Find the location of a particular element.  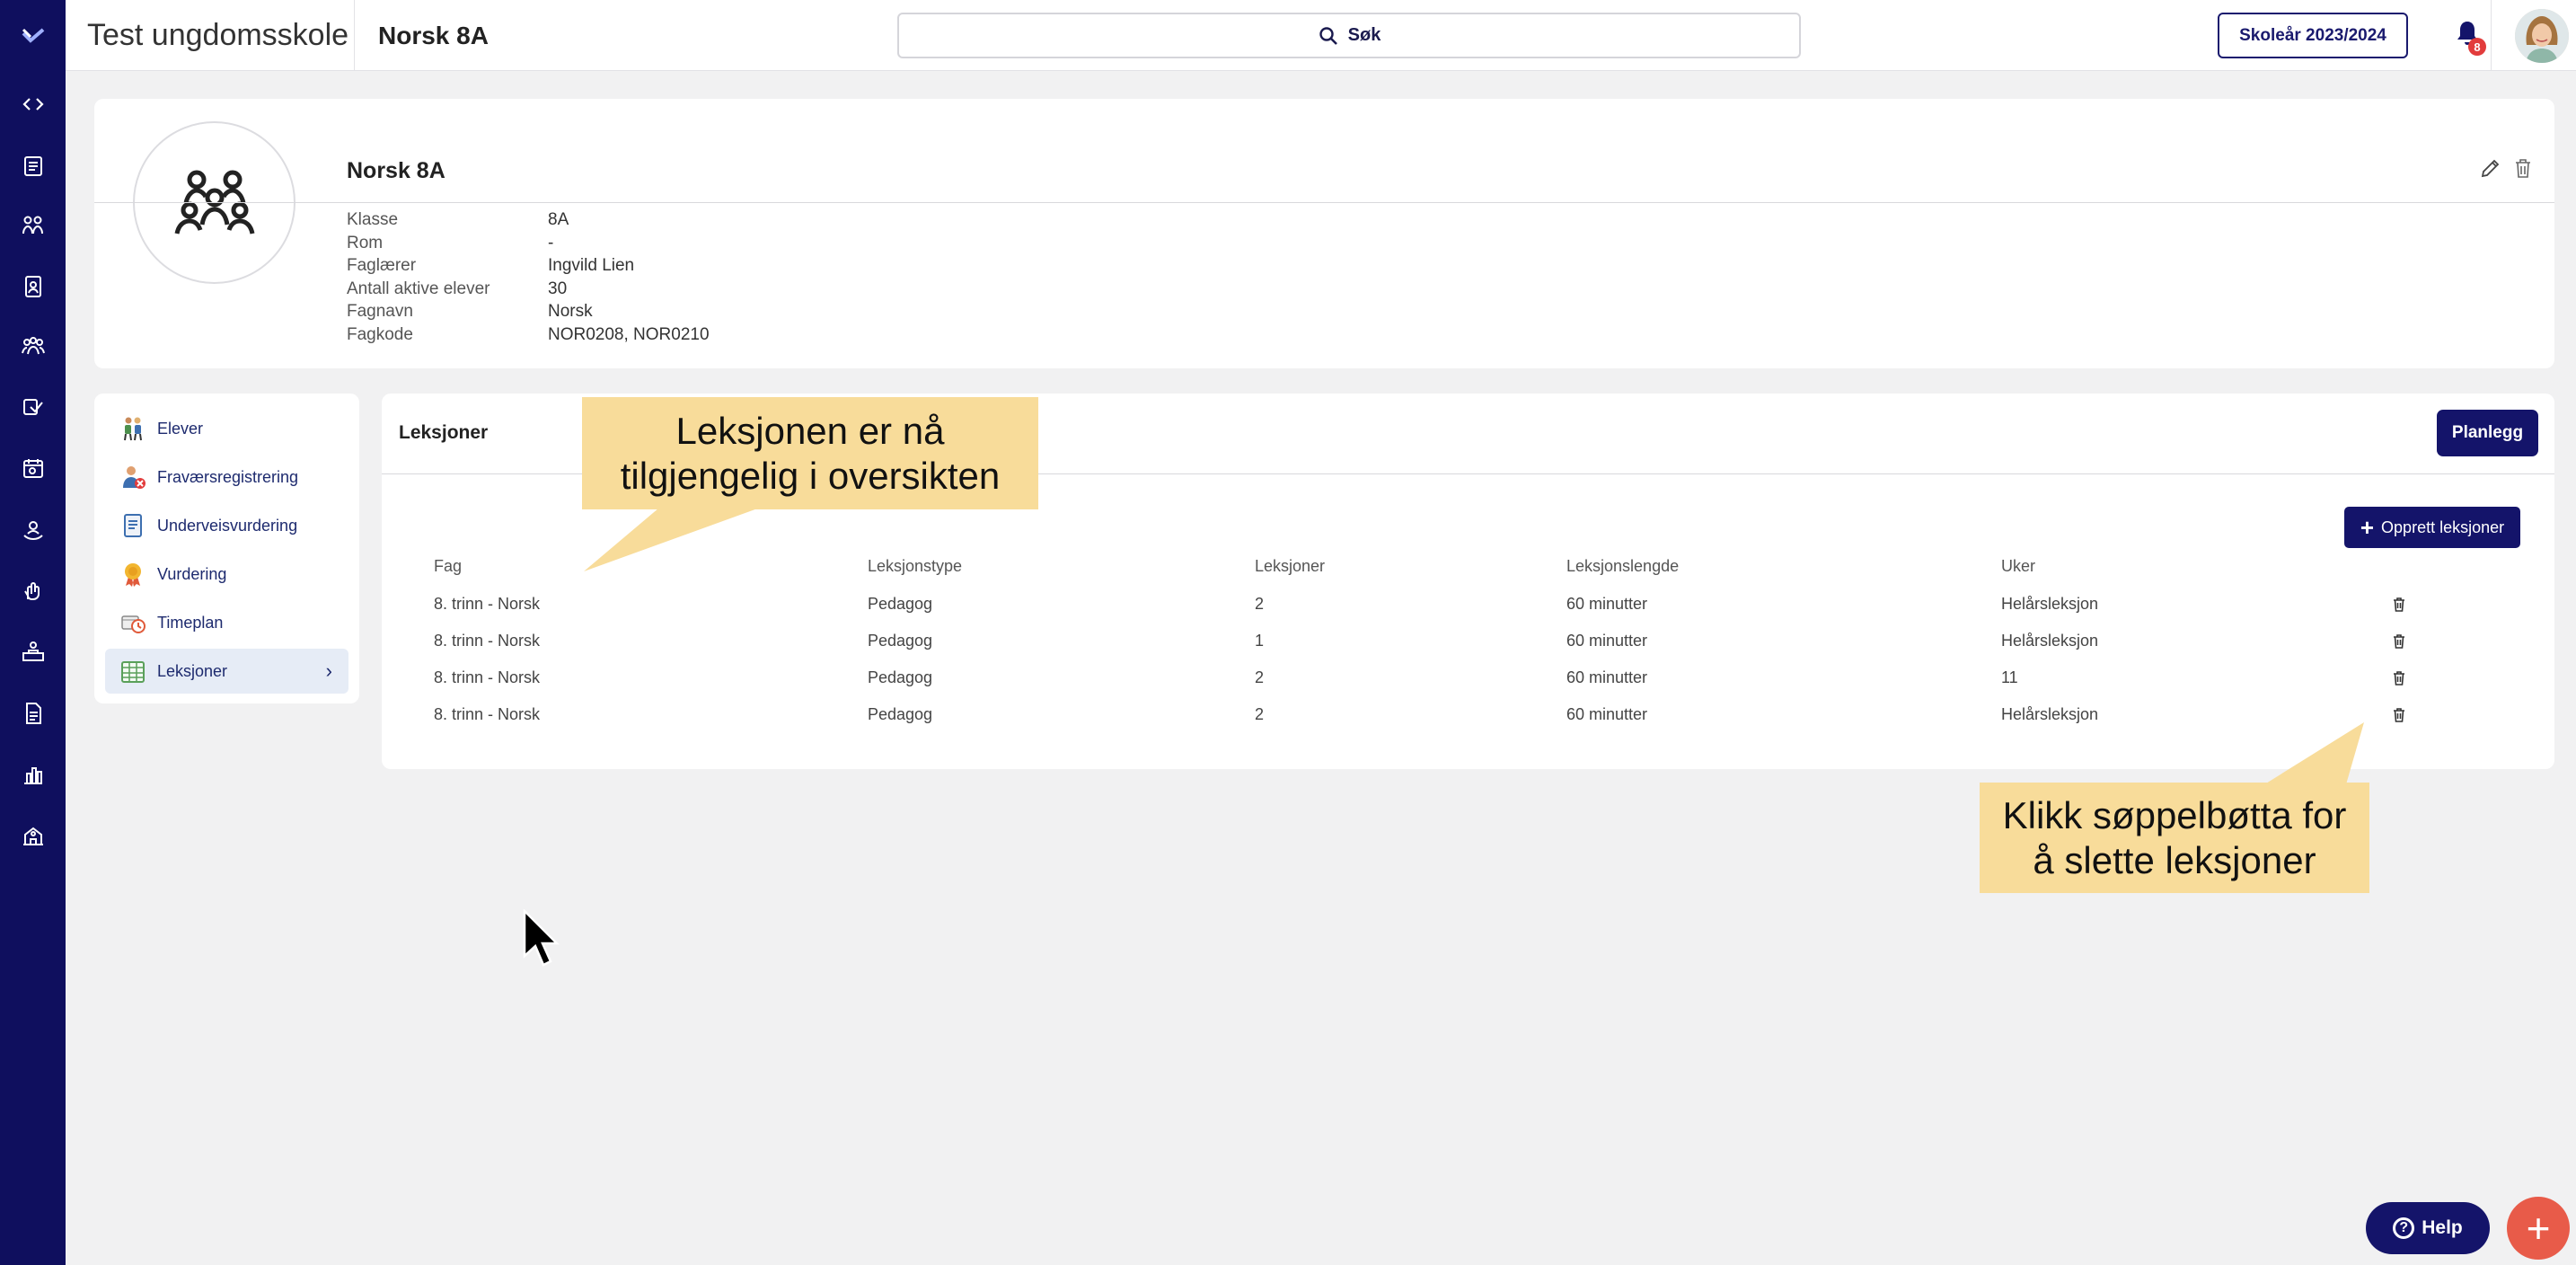

school-year-button: Skoleår 2023/2024 is located at coordinates (2313, 35).